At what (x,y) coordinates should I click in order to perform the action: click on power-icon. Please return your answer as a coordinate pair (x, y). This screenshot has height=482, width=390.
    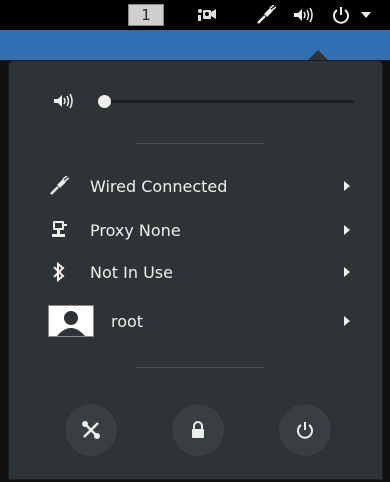
    Looking at the image, I should click on (341, 15).